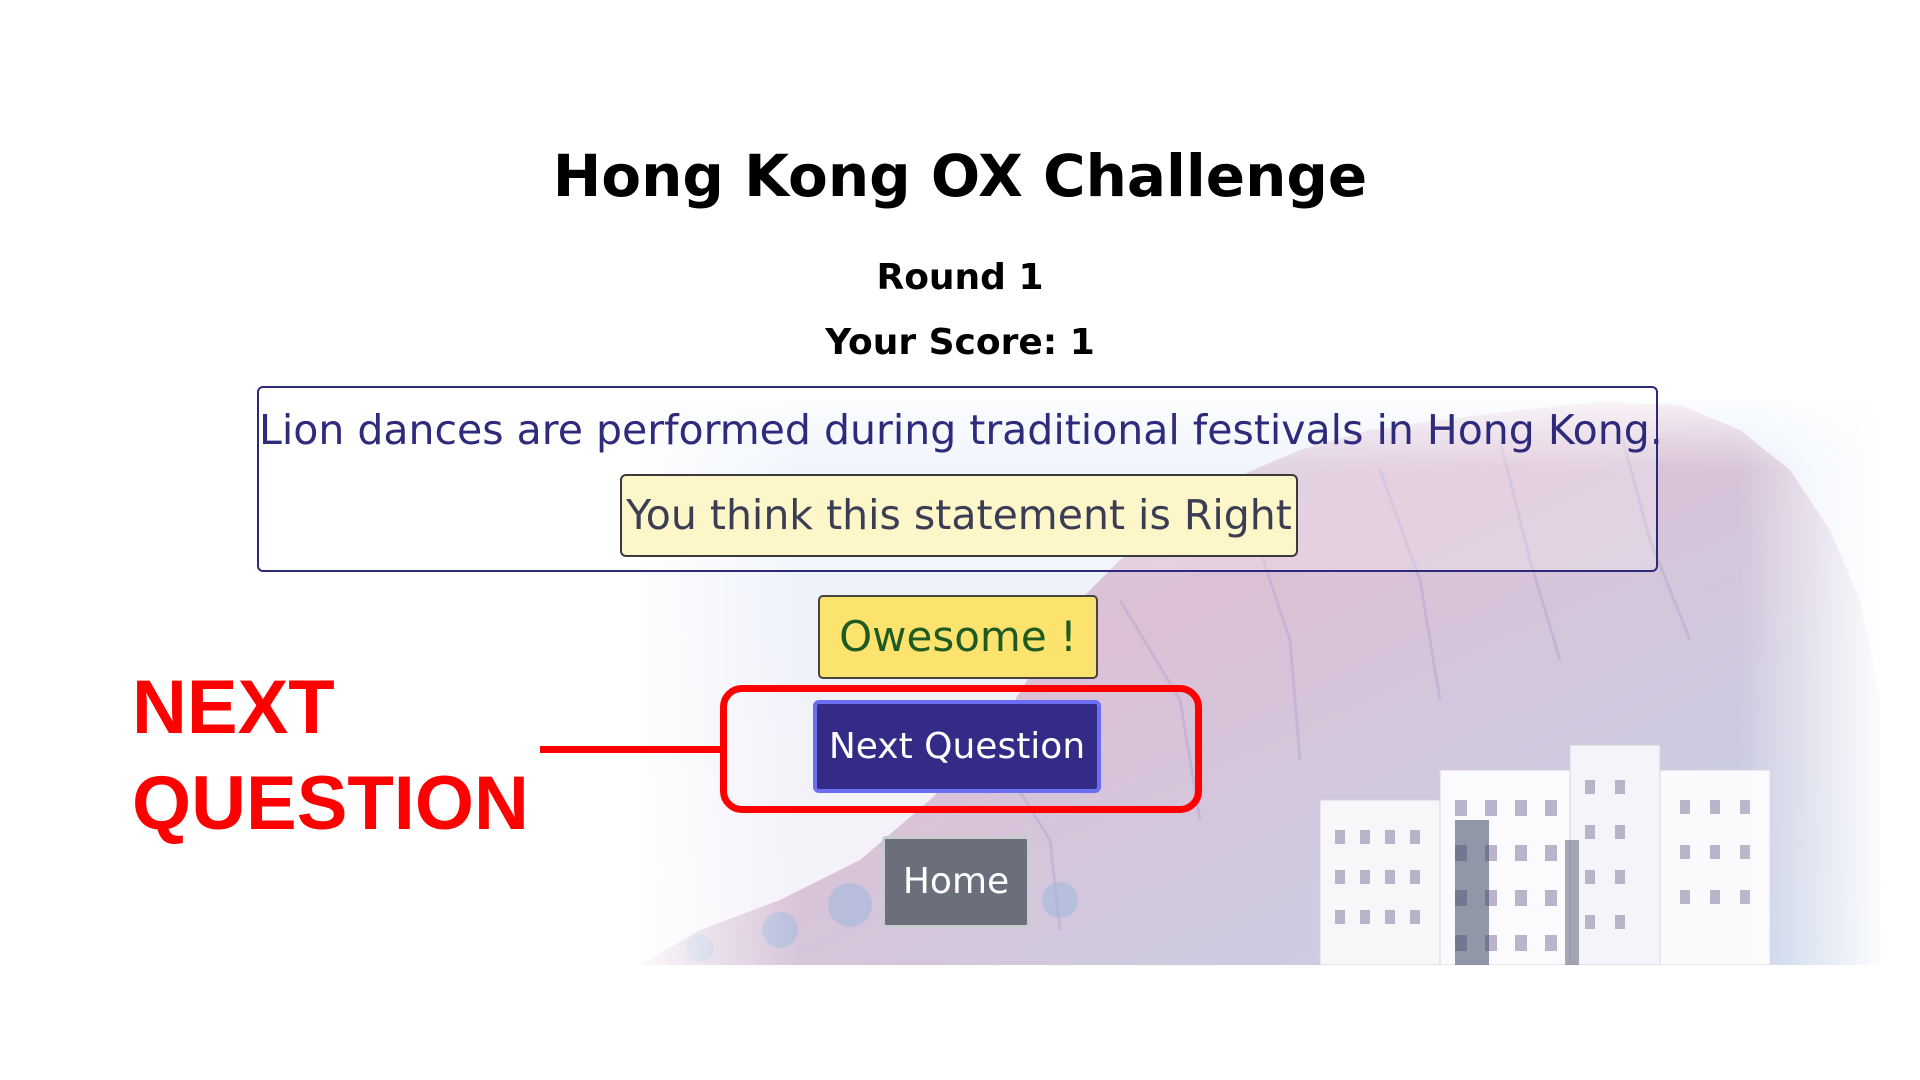 Image resolution: width=1920 pixels, height=1080 pixels. What do you see at coordinates (959, 515) in the screenshot?
I see `user-answer-badge: You think this statement is Right` at bounding box center [959, 515].